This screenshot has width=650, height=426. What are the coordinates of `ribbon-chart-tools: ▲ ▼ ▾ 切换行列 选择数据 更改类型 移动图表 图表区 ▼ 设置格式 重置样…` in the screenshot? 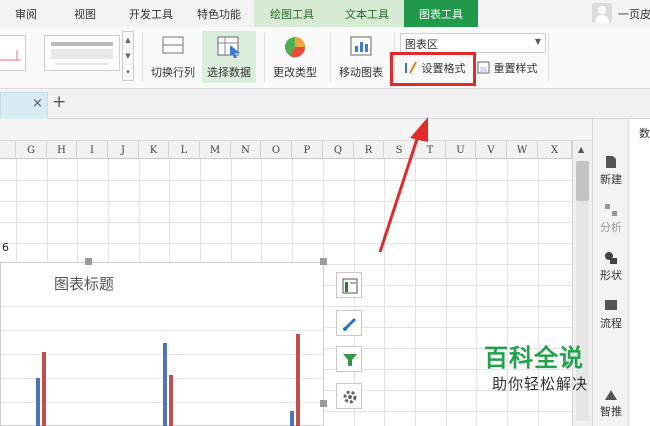 It's located at (325, 58).